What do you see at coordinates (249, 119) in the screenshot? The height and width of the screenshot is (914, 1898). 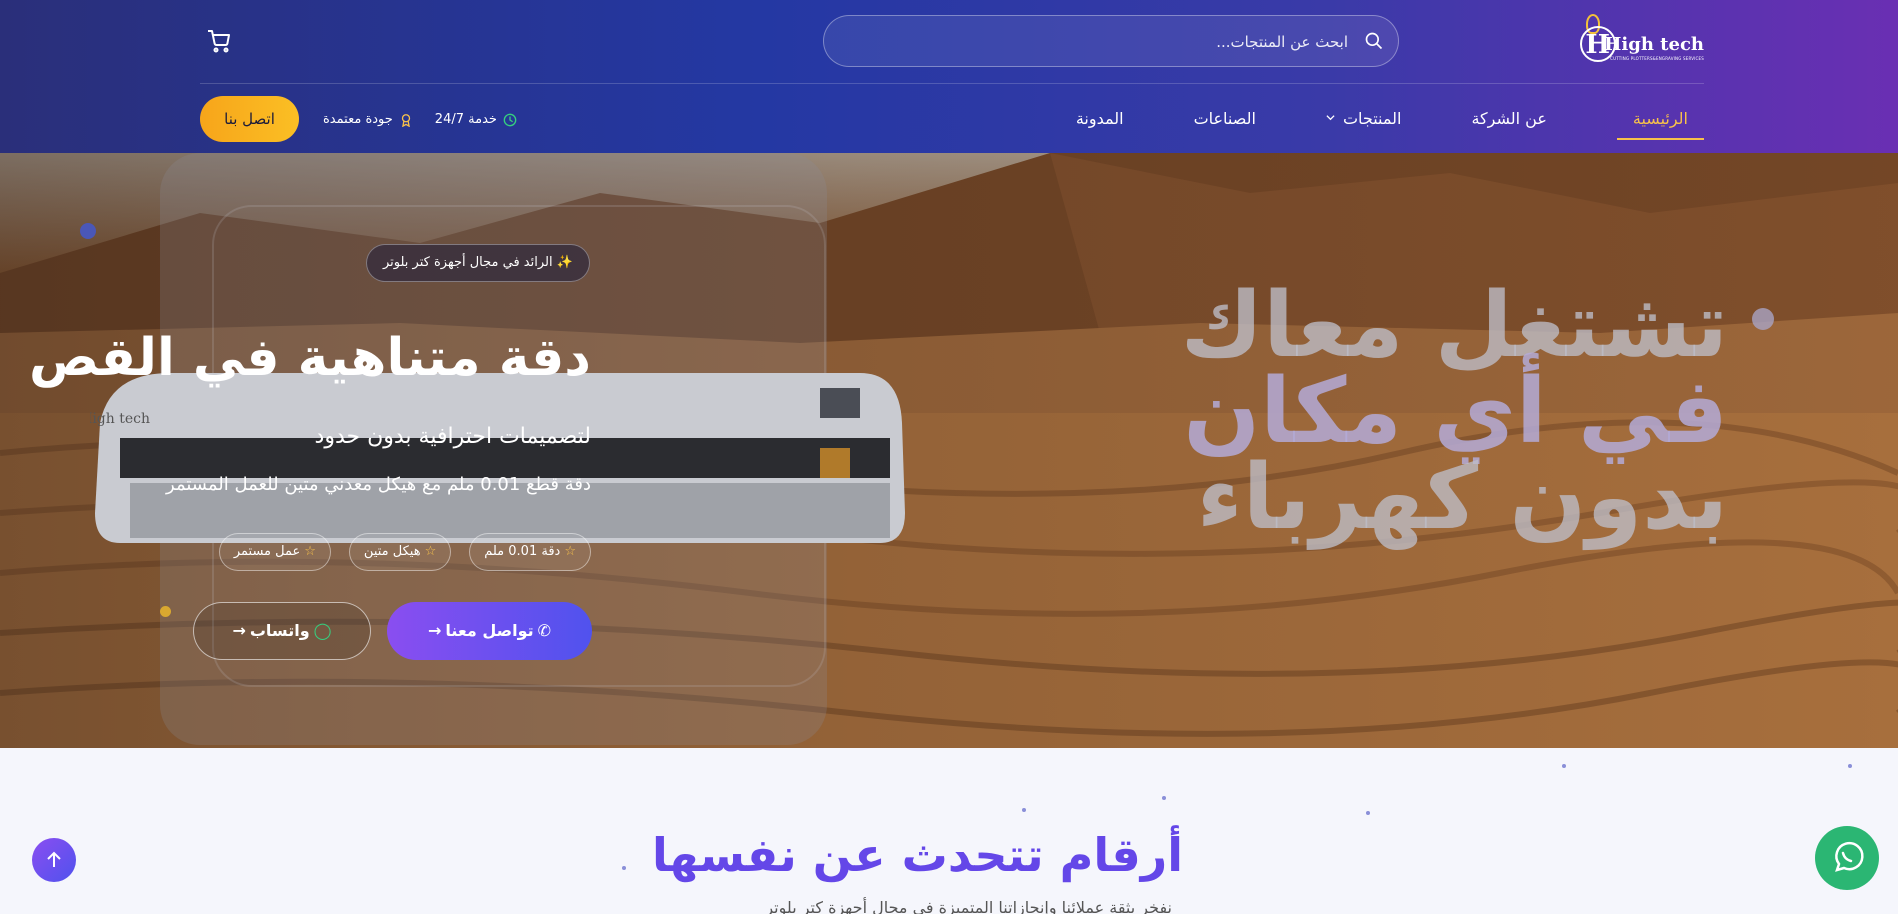 I see `contact-us-button: اتصل بنا` at bounding box center [249, 119].